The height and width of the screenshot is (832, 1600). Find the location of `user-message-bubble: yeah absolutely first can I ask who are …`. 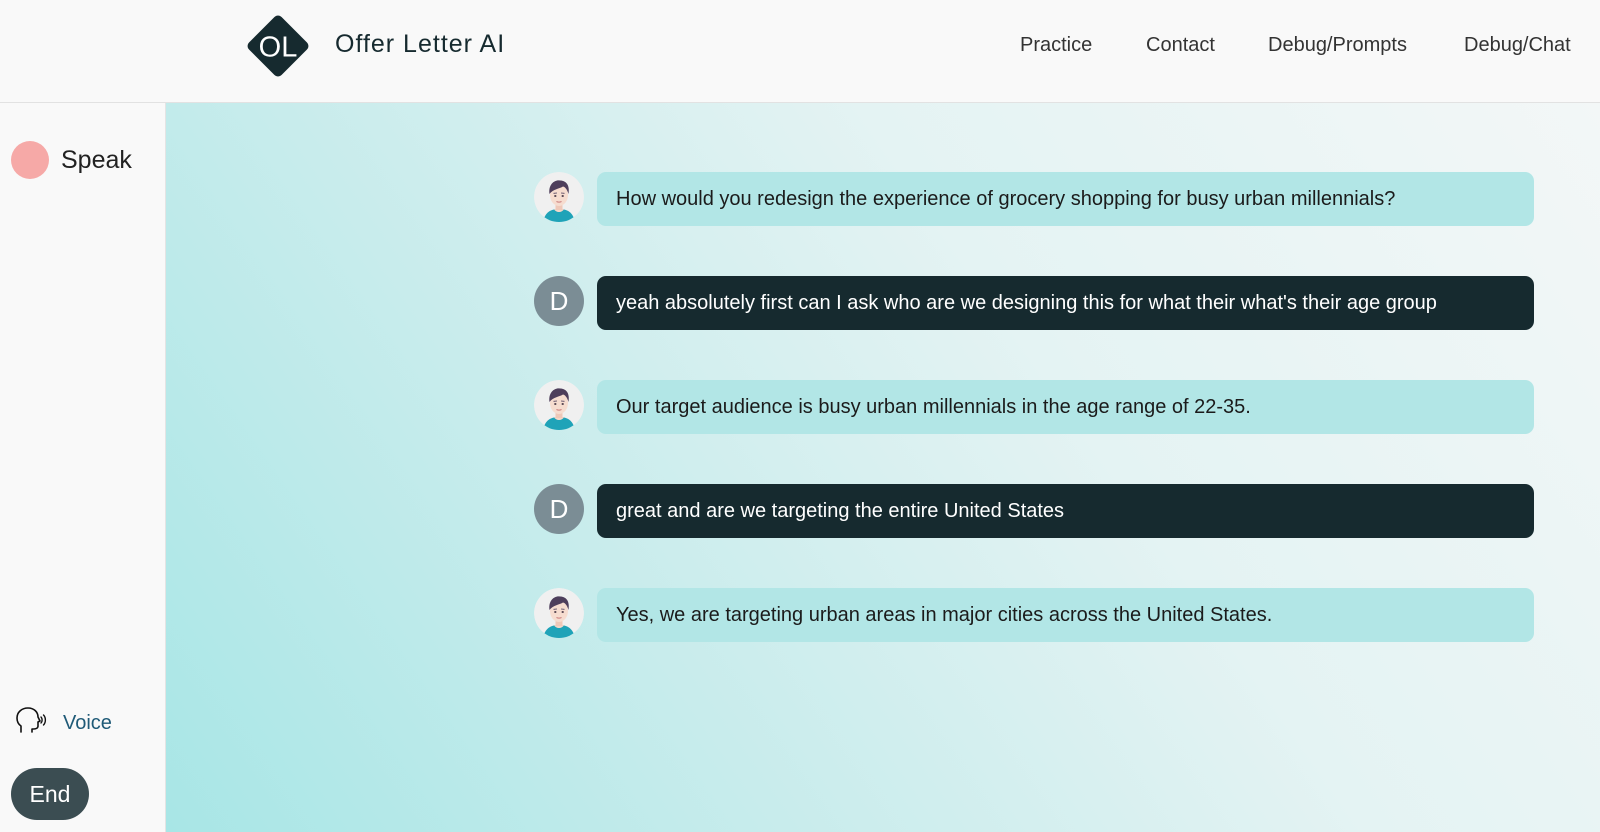

user-message-bubble: yeah absolutely first can I ask who are … is located at coordinates (1065, 303).